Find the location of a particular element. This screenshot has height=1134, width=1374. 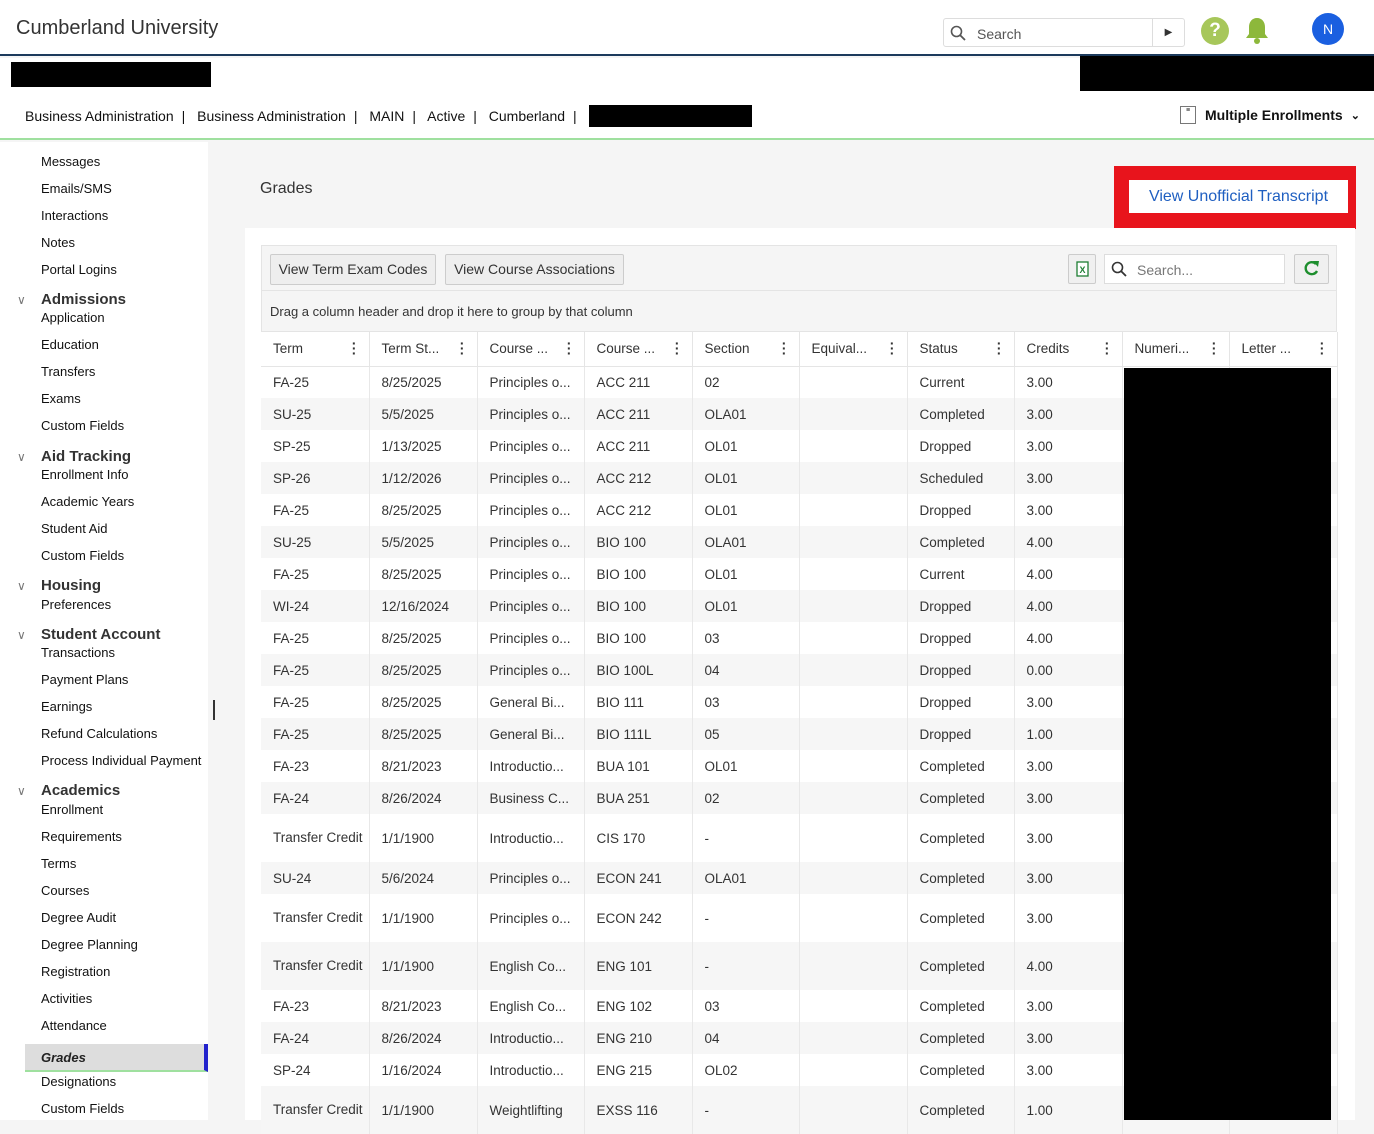

column-header-label: Term is located at coordinates (288, 349).